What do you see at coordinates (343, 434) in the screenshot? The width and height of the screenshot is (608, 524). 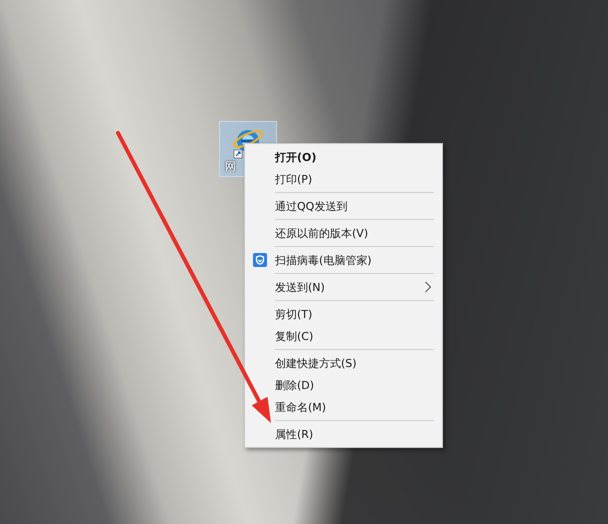 I see `menu-item: 属性(R)` at bounding box center [343, 434].